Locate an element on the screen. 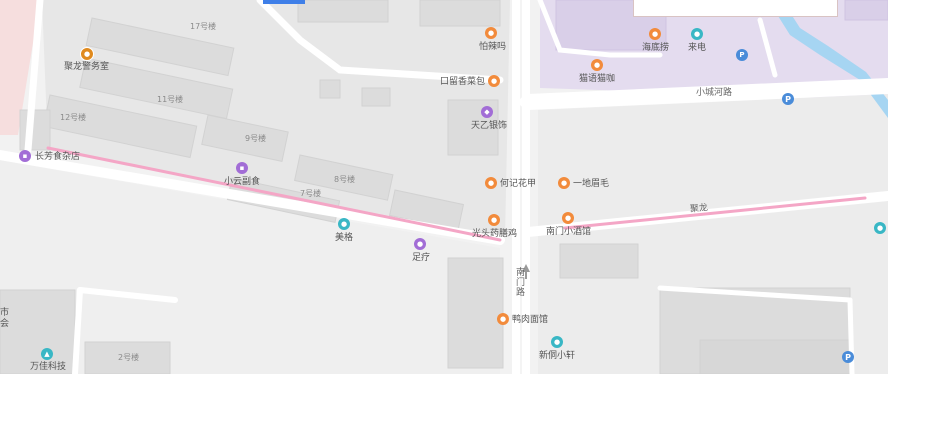 This screenshot has height=422, width=950. building-7-label: 7号楼 is located at coordinates (311, 193).